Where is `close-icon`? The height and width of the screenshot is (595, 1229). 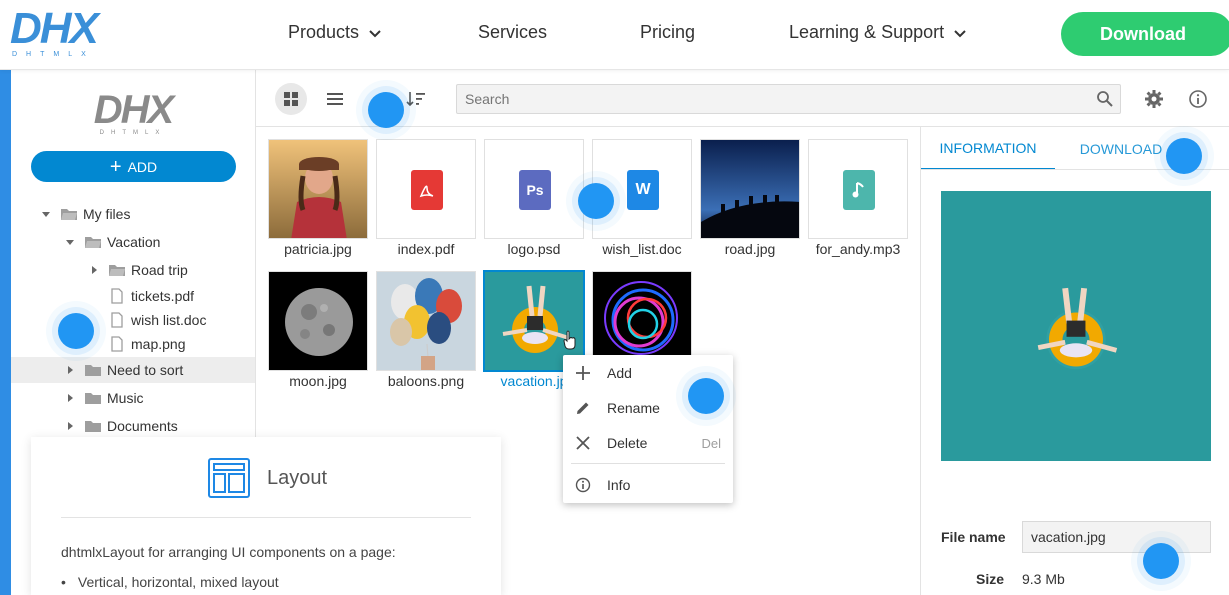 close-icon is located at coordinates (583, 443).